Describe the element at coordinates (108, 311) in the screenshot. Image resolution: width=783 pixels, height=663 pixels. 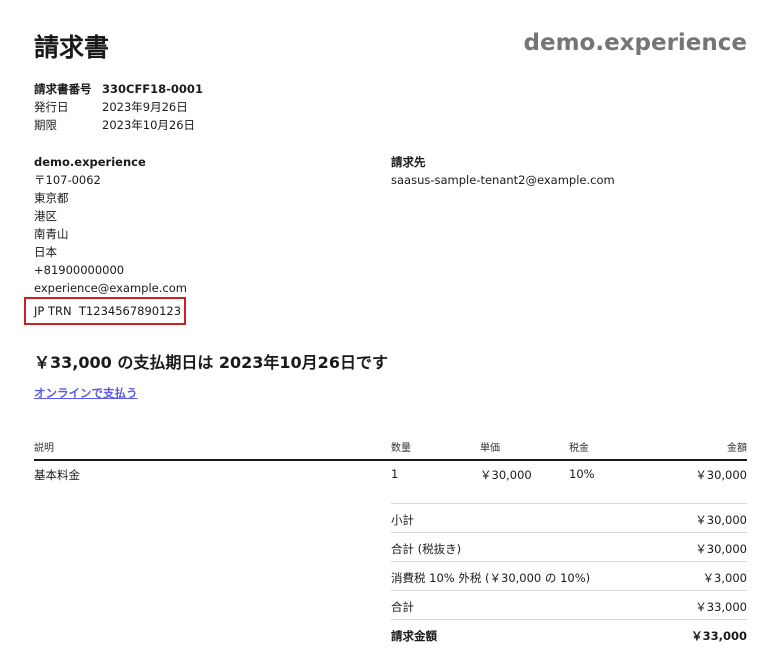
I see `seller-trn: JP TRN T1234567890123` at that location.